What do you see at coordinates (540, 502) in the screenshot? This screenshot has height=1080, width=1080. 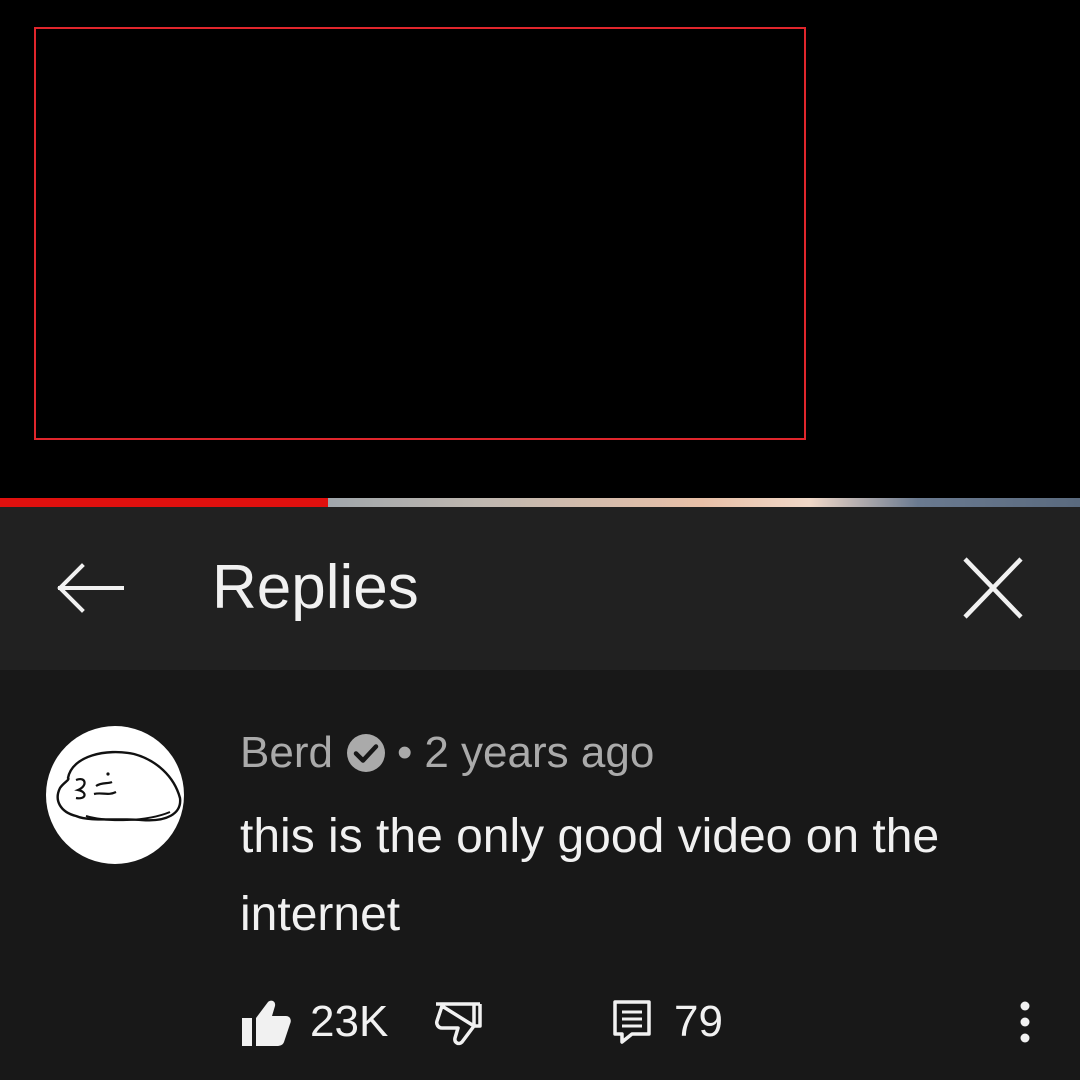 I see `video-progress-bar` at bounding box center [540, 502].